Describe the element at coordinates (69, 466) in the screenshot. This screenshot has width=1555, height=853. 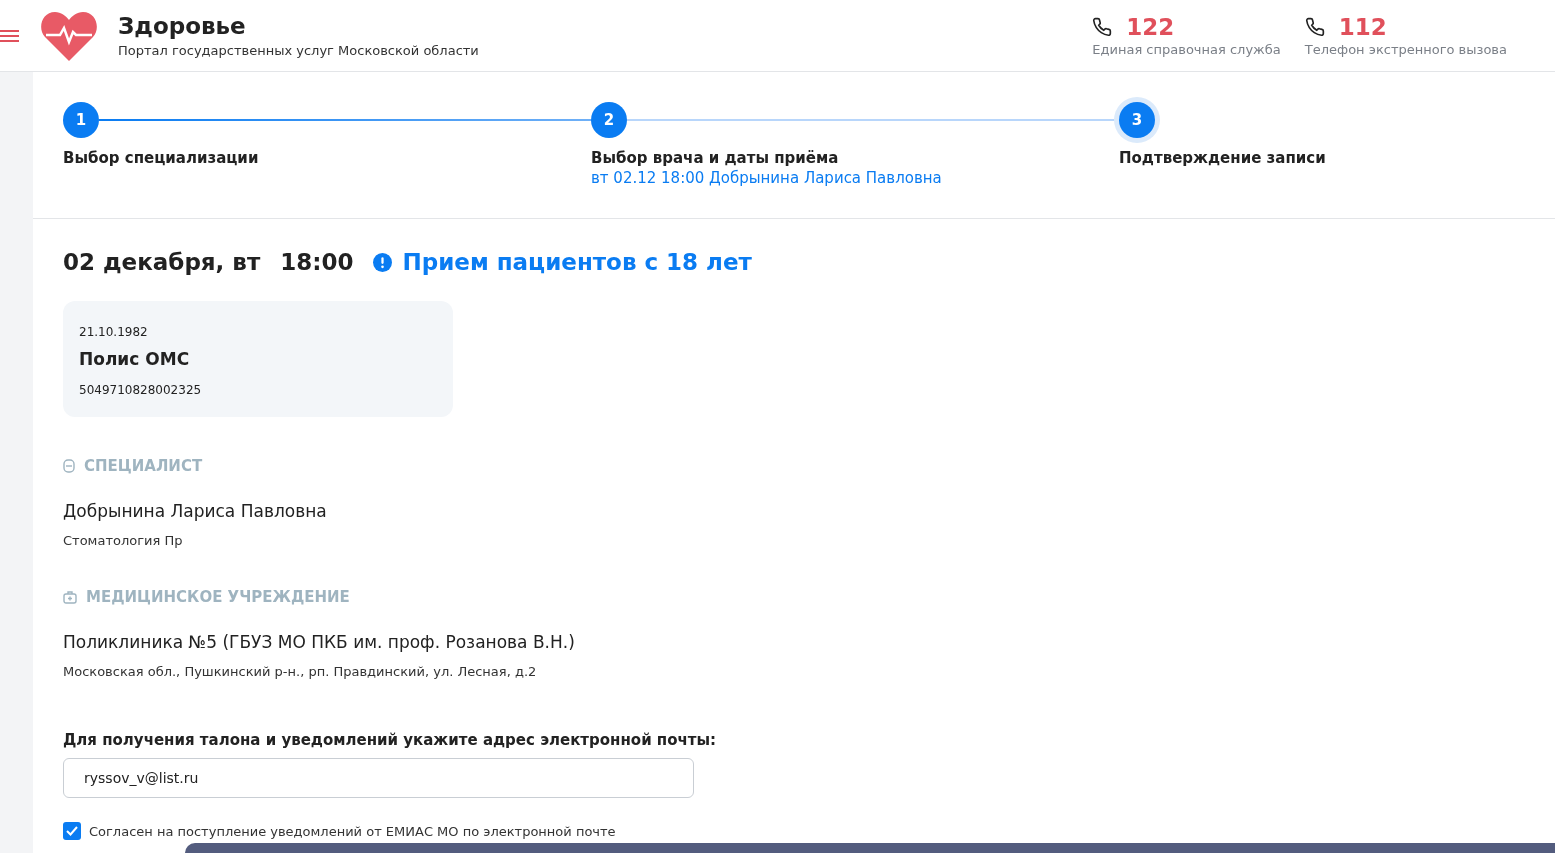
I see `badge-icon` at that location.